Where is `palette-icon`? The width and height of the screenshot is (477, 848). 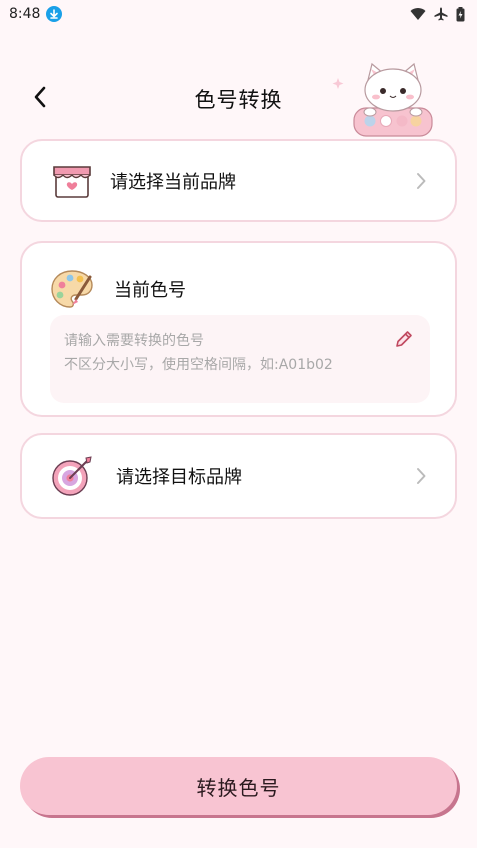
palette-icon is located at coordinates (72, 289).